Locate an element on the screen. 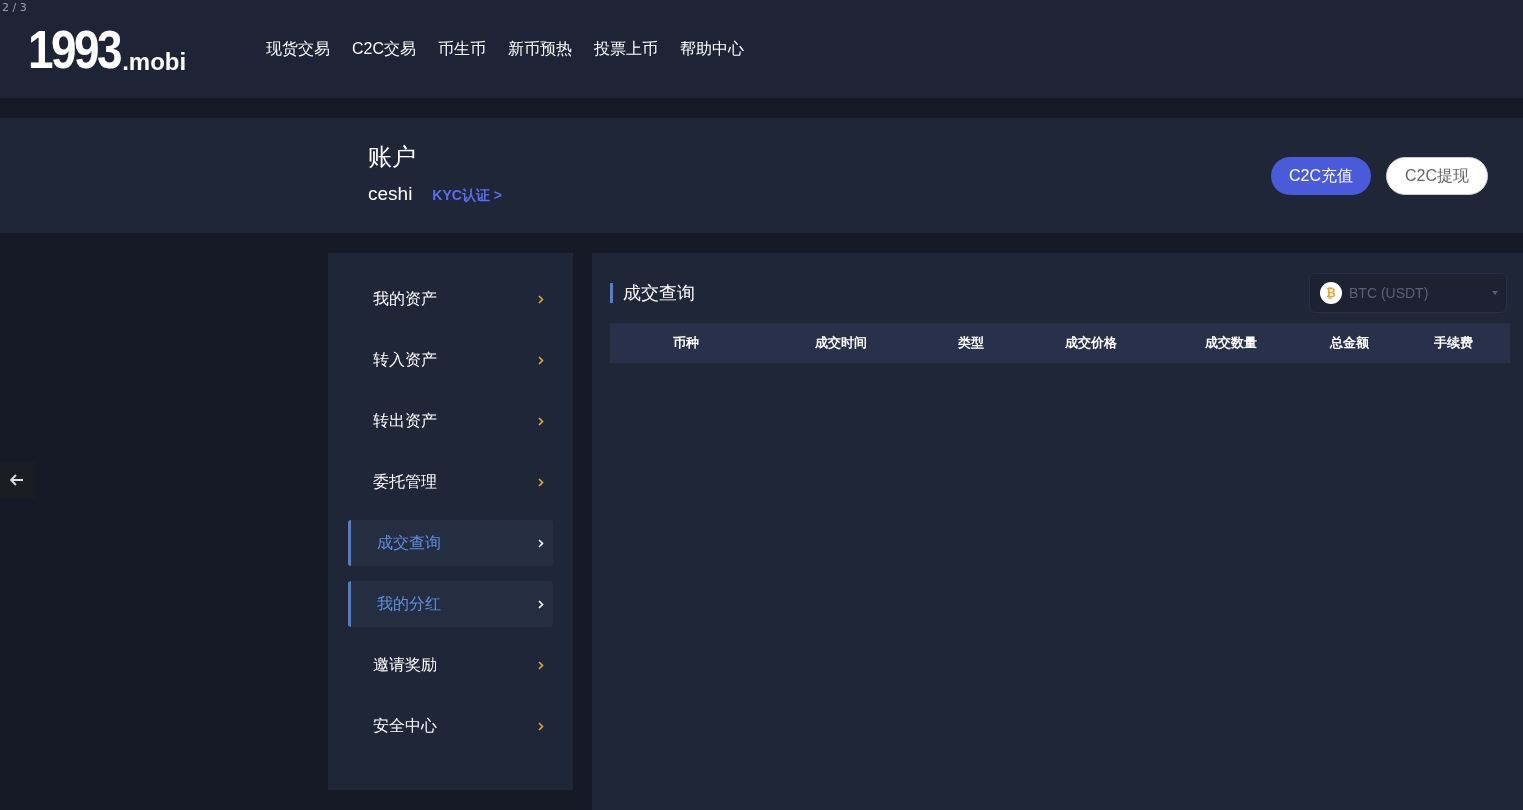 Image resolution: width=1523 pixels, height=810 pixels. nav-link: 帮助中心 is located at coordinates (712, 49).